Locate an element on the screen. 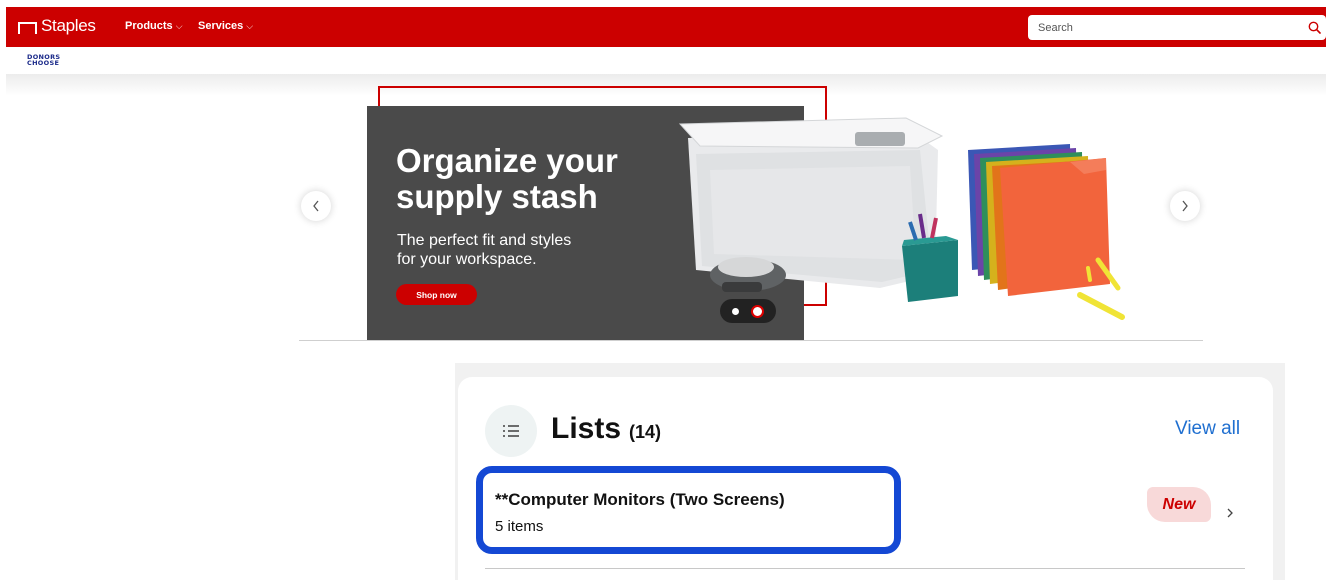 This screenshot has height=580, width=1331. shop-now-button: Shop now is located at coordinates (436, 294).